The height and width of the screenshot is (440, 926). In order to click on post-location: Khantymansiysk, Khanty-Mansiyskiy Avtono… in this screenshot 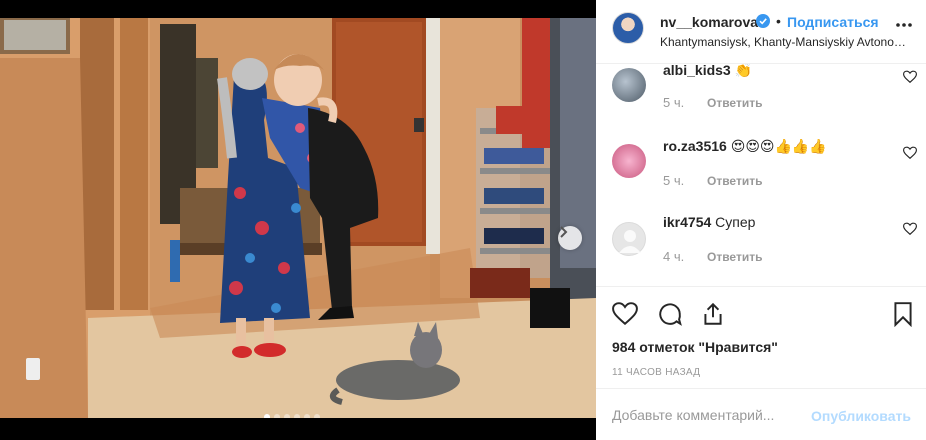, I will do `click(787, 42)`.